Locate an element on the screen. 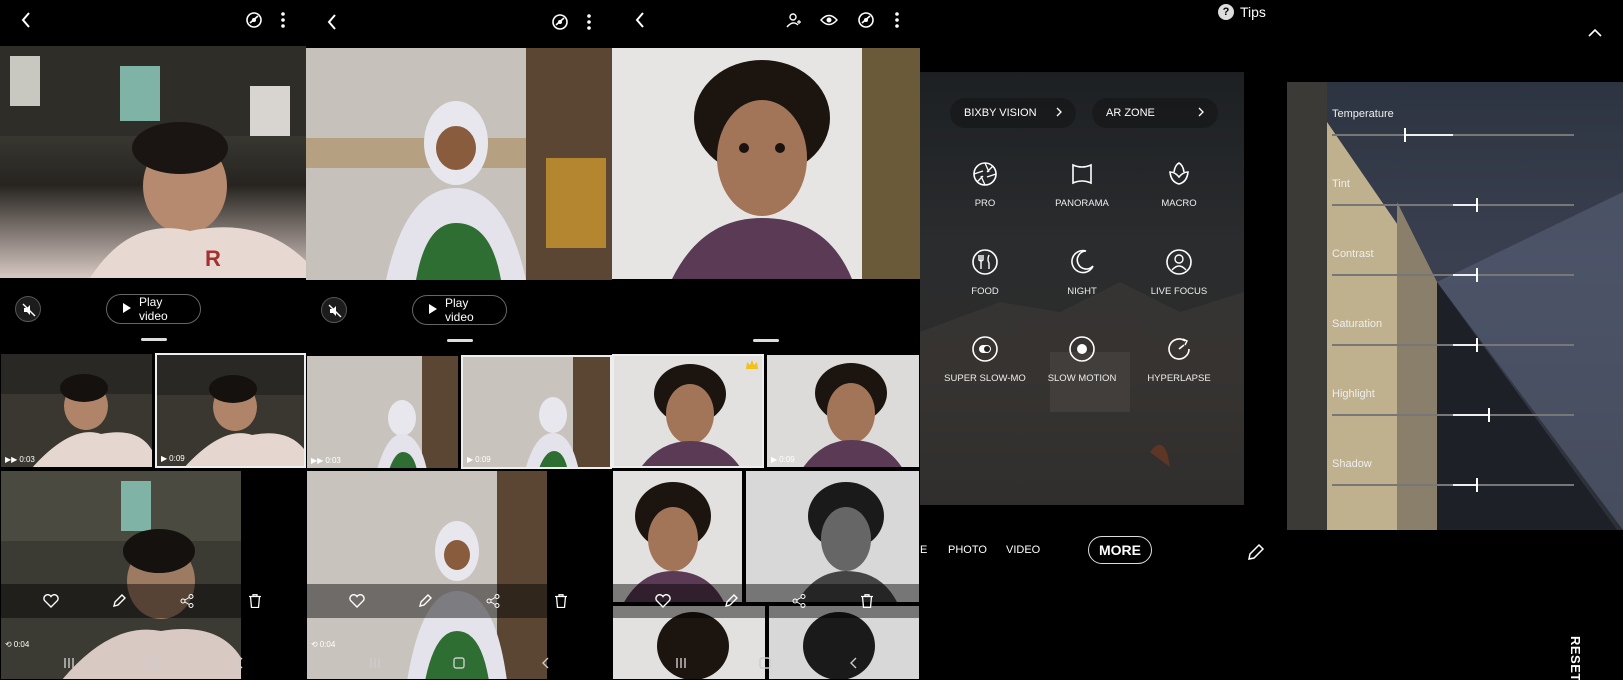  play-icon: ▶ is located at coordinates (164, 458).